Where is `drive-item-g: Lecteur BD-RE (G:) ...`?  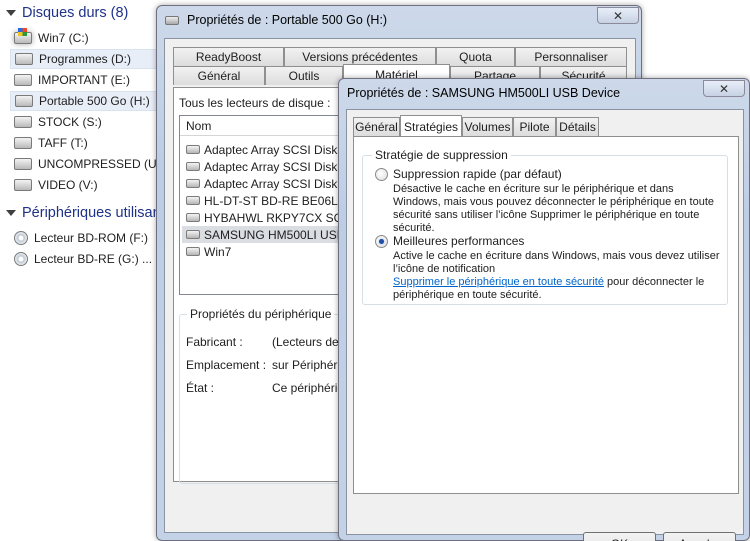 drive-item-g: Lecteur BD-RE (G:) ... is located at coordinates (89, 259).